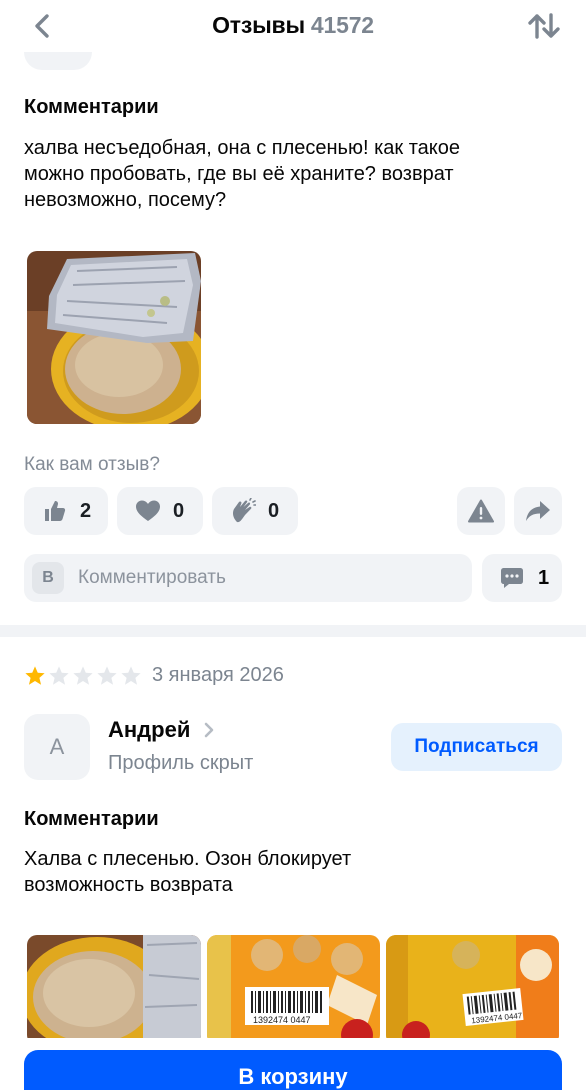 This screenshot has width=586, height=1090. What do you see at coordinates (125, 200) in the screenshot?
I see `review-comment-line: невозможно, посему?` at bounding box center [125, 200].